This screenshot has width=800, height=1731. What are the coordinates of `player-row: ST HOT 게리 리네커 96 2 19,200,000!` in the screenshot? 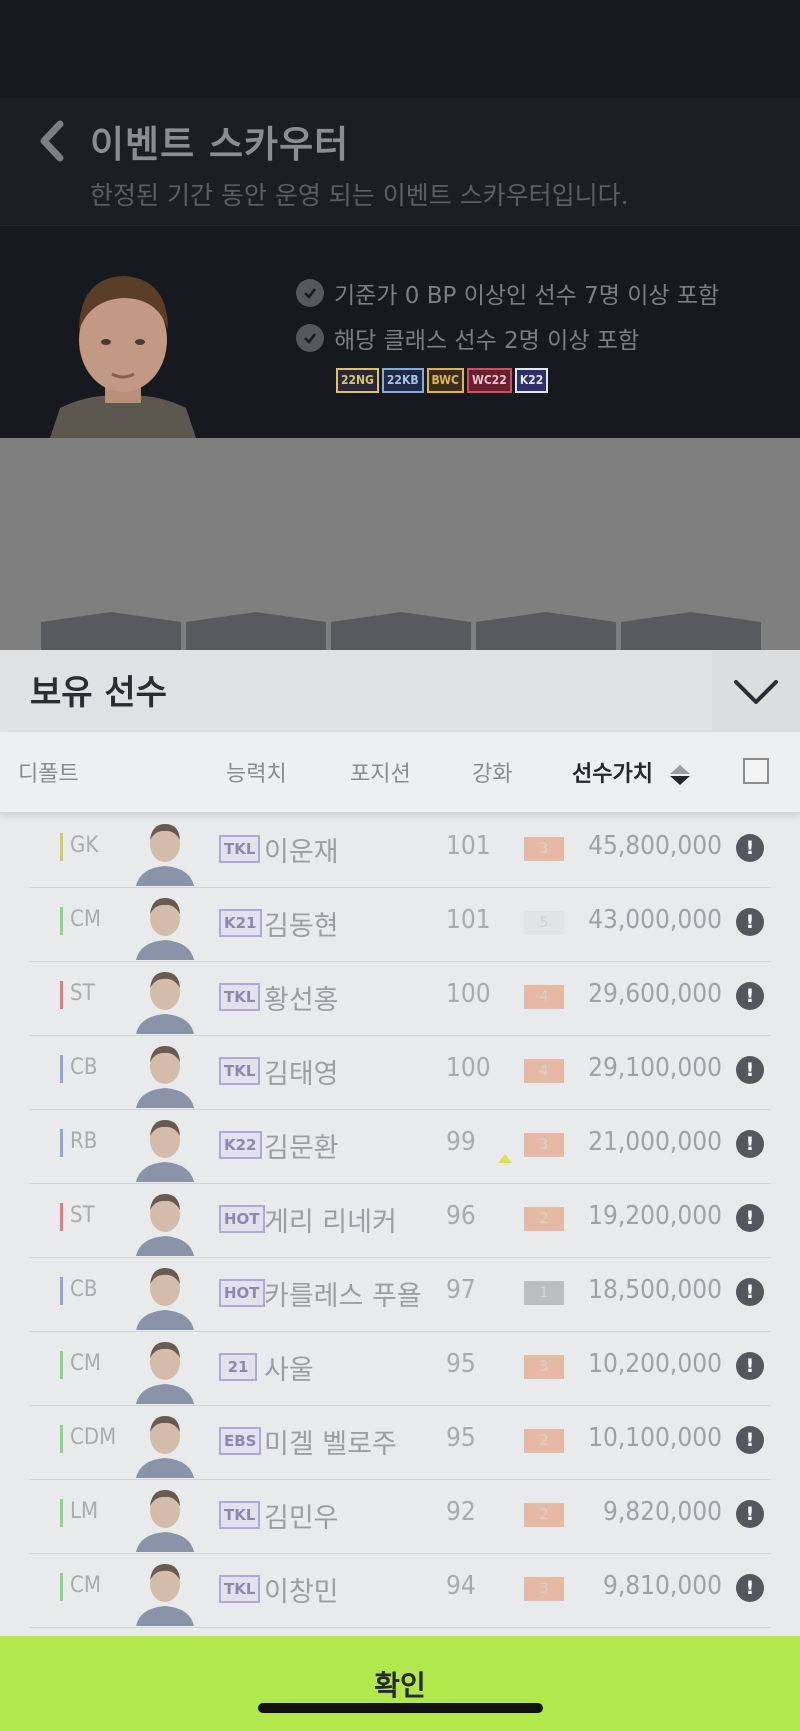 It's located at (400, 1221).